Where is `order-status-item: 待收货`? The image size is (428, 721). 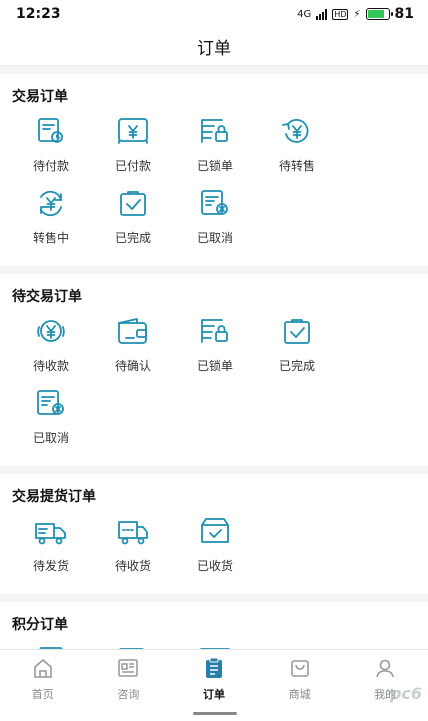
order-status-item: 待收货 is located at coordinates (133, 552).